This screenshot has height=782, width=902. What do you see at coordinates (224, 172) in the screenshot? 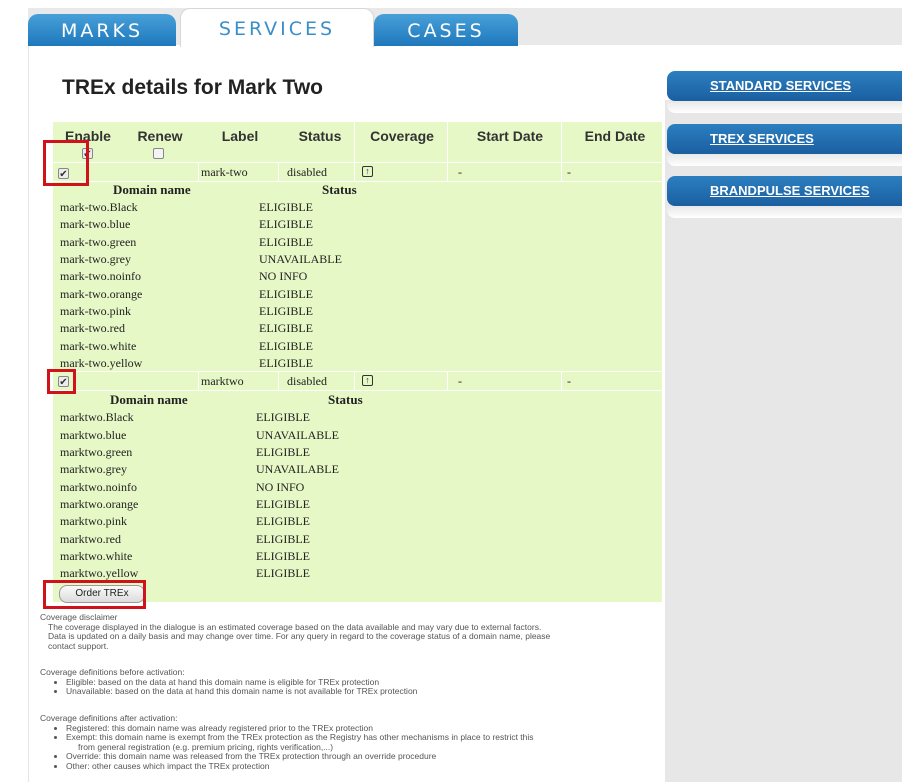
I see `label-cell: mark-two` at bounding box center [224, 172].